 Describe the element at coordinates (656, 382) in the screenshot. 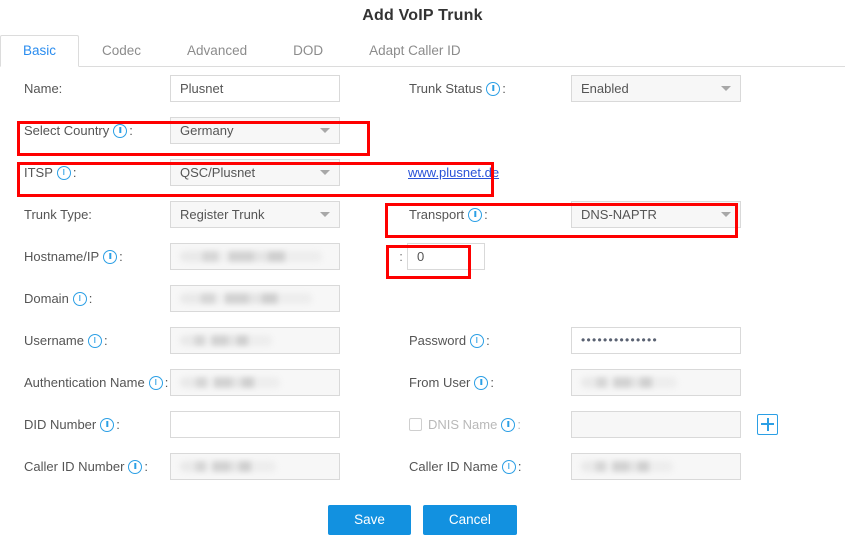

I see `from-user-input` at that location.